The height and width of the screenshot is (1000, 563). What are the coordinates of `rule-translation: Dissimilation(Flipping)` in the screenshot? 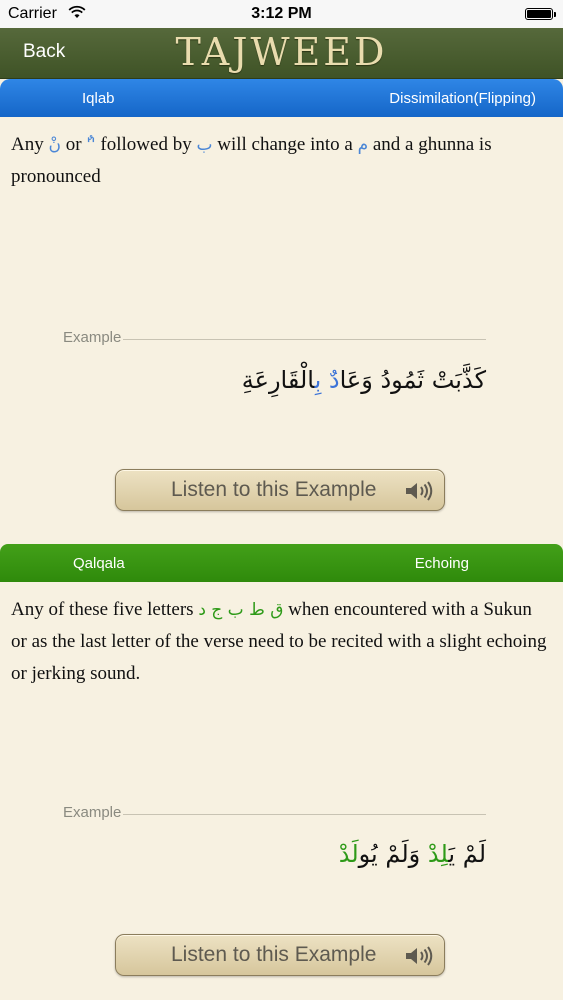 It's located at (462, 98).